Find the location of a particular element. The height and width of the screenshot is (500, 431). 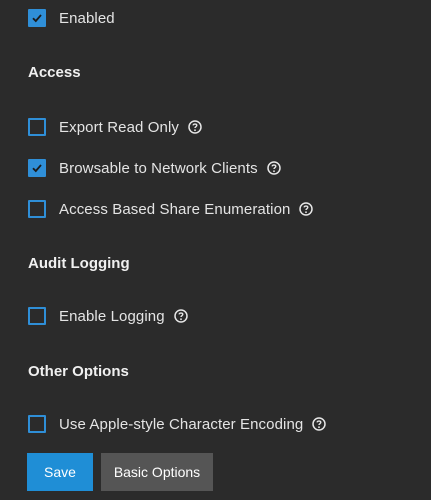

abse-option: Access Based Share Enumeration is located at coordinates (171, 209).